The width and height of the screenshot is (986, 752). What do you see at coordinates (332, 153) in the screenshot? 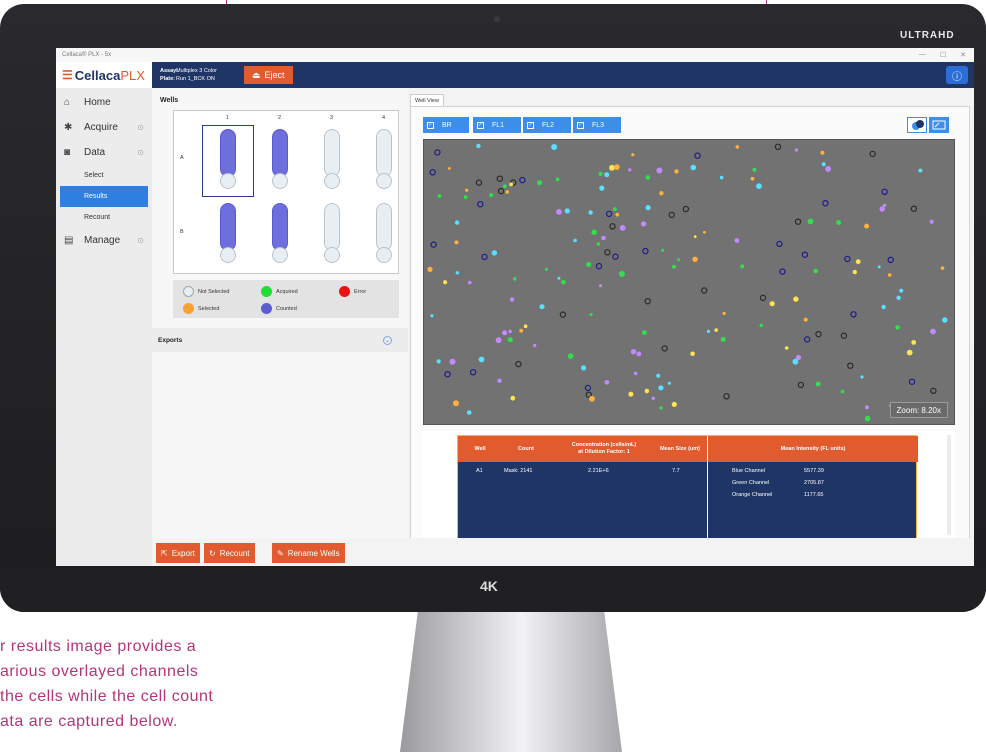
I see `well-a3` at bounding box center [332, 153].